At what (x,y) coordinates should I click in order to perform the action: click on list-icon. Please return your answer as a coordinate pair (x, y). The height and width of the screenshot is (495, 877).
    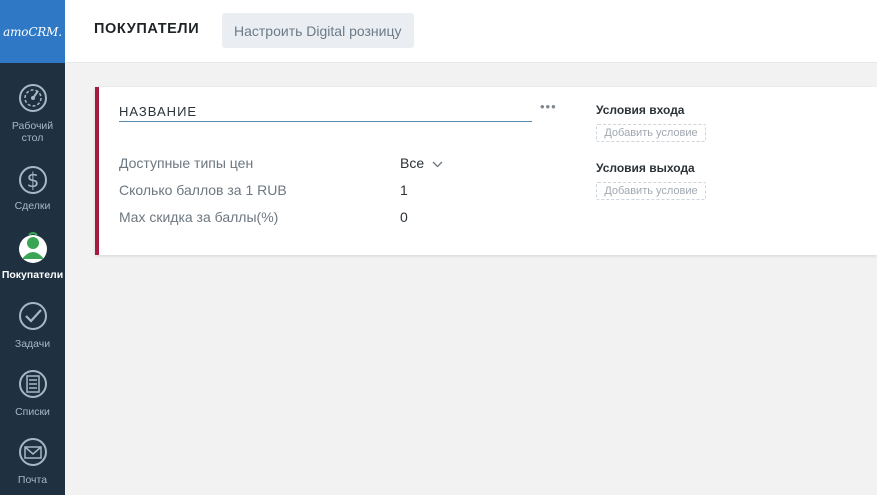
    Looking at the image, I should click on (33, 384).